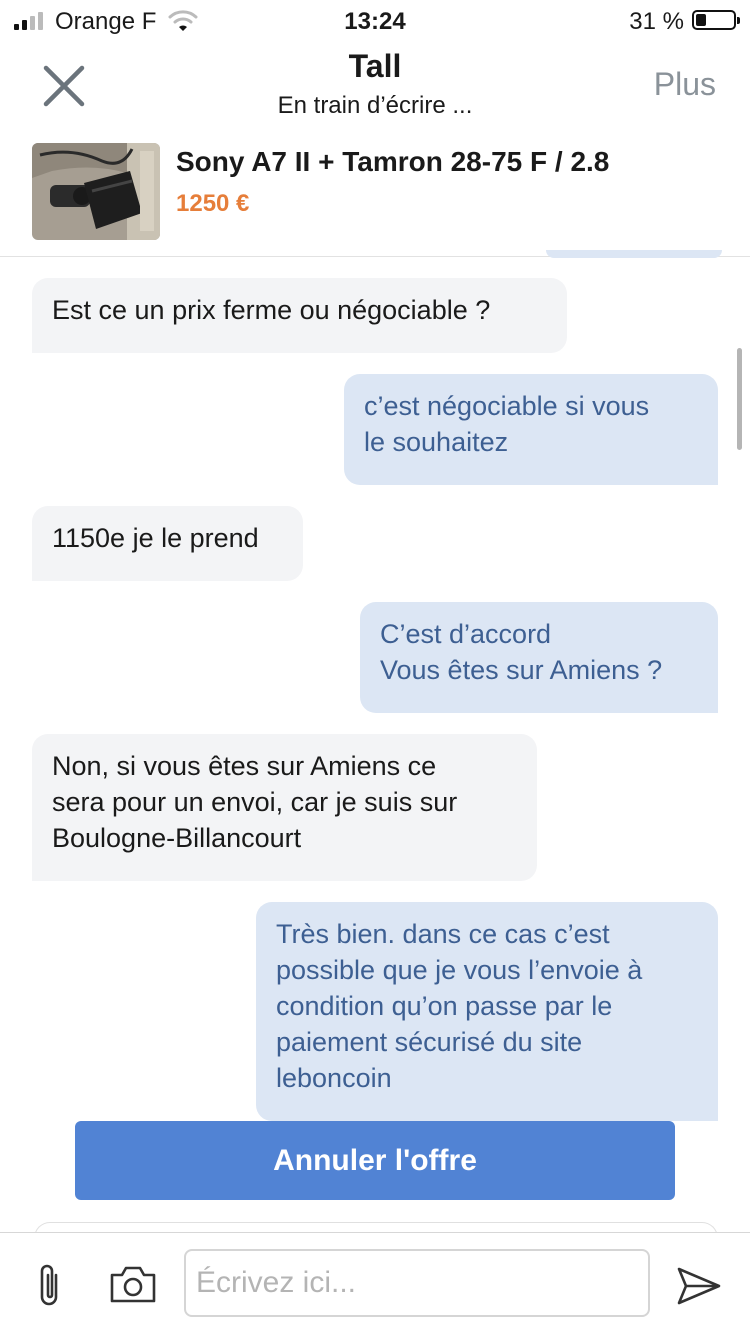 The width and height of the screenshot is (750, 1335). What do you see at coordinates (634, 254) in the screenshot?
I see `previous-message-edge` at bounding box center [634, 254].